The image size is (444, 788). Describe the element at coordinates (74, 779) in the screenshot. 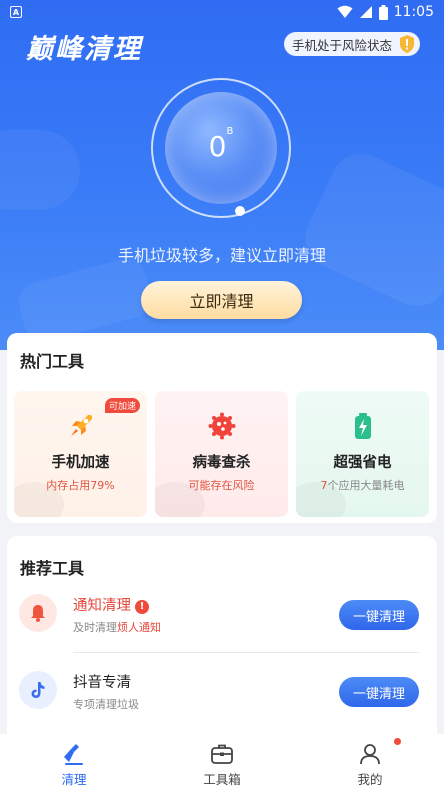

I see `nav-label: 清理` at that location.